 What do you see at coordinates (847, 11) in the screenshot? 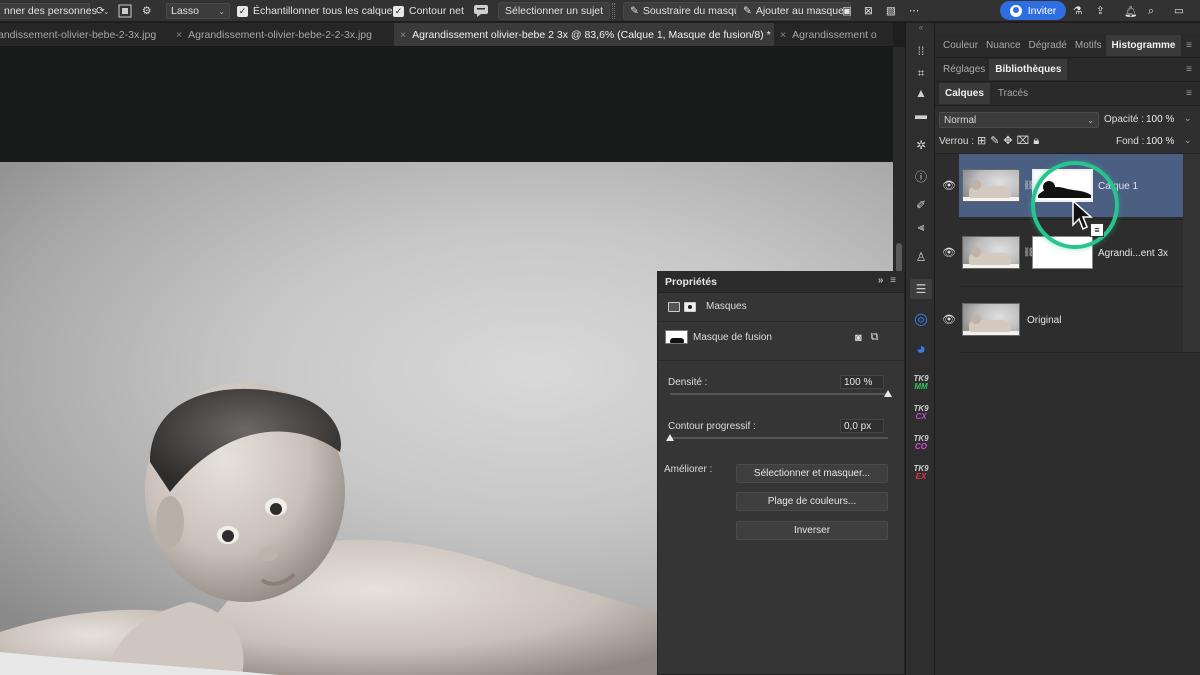
I see `mask-option-icon: ▣` at bounding box center [847, 11].